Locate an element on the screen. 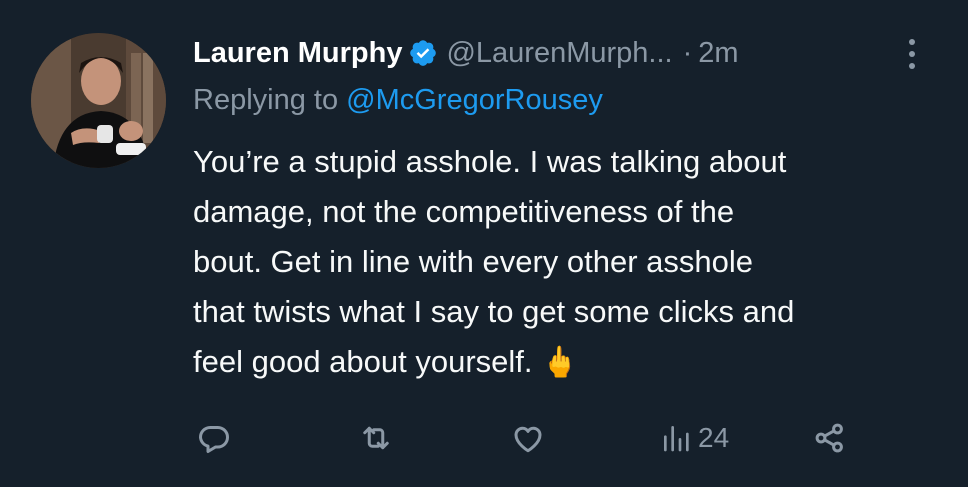 This screenshot has width=968, height=487. middle-finger-emoji: 🖕 is located at coordinates (560, 362).